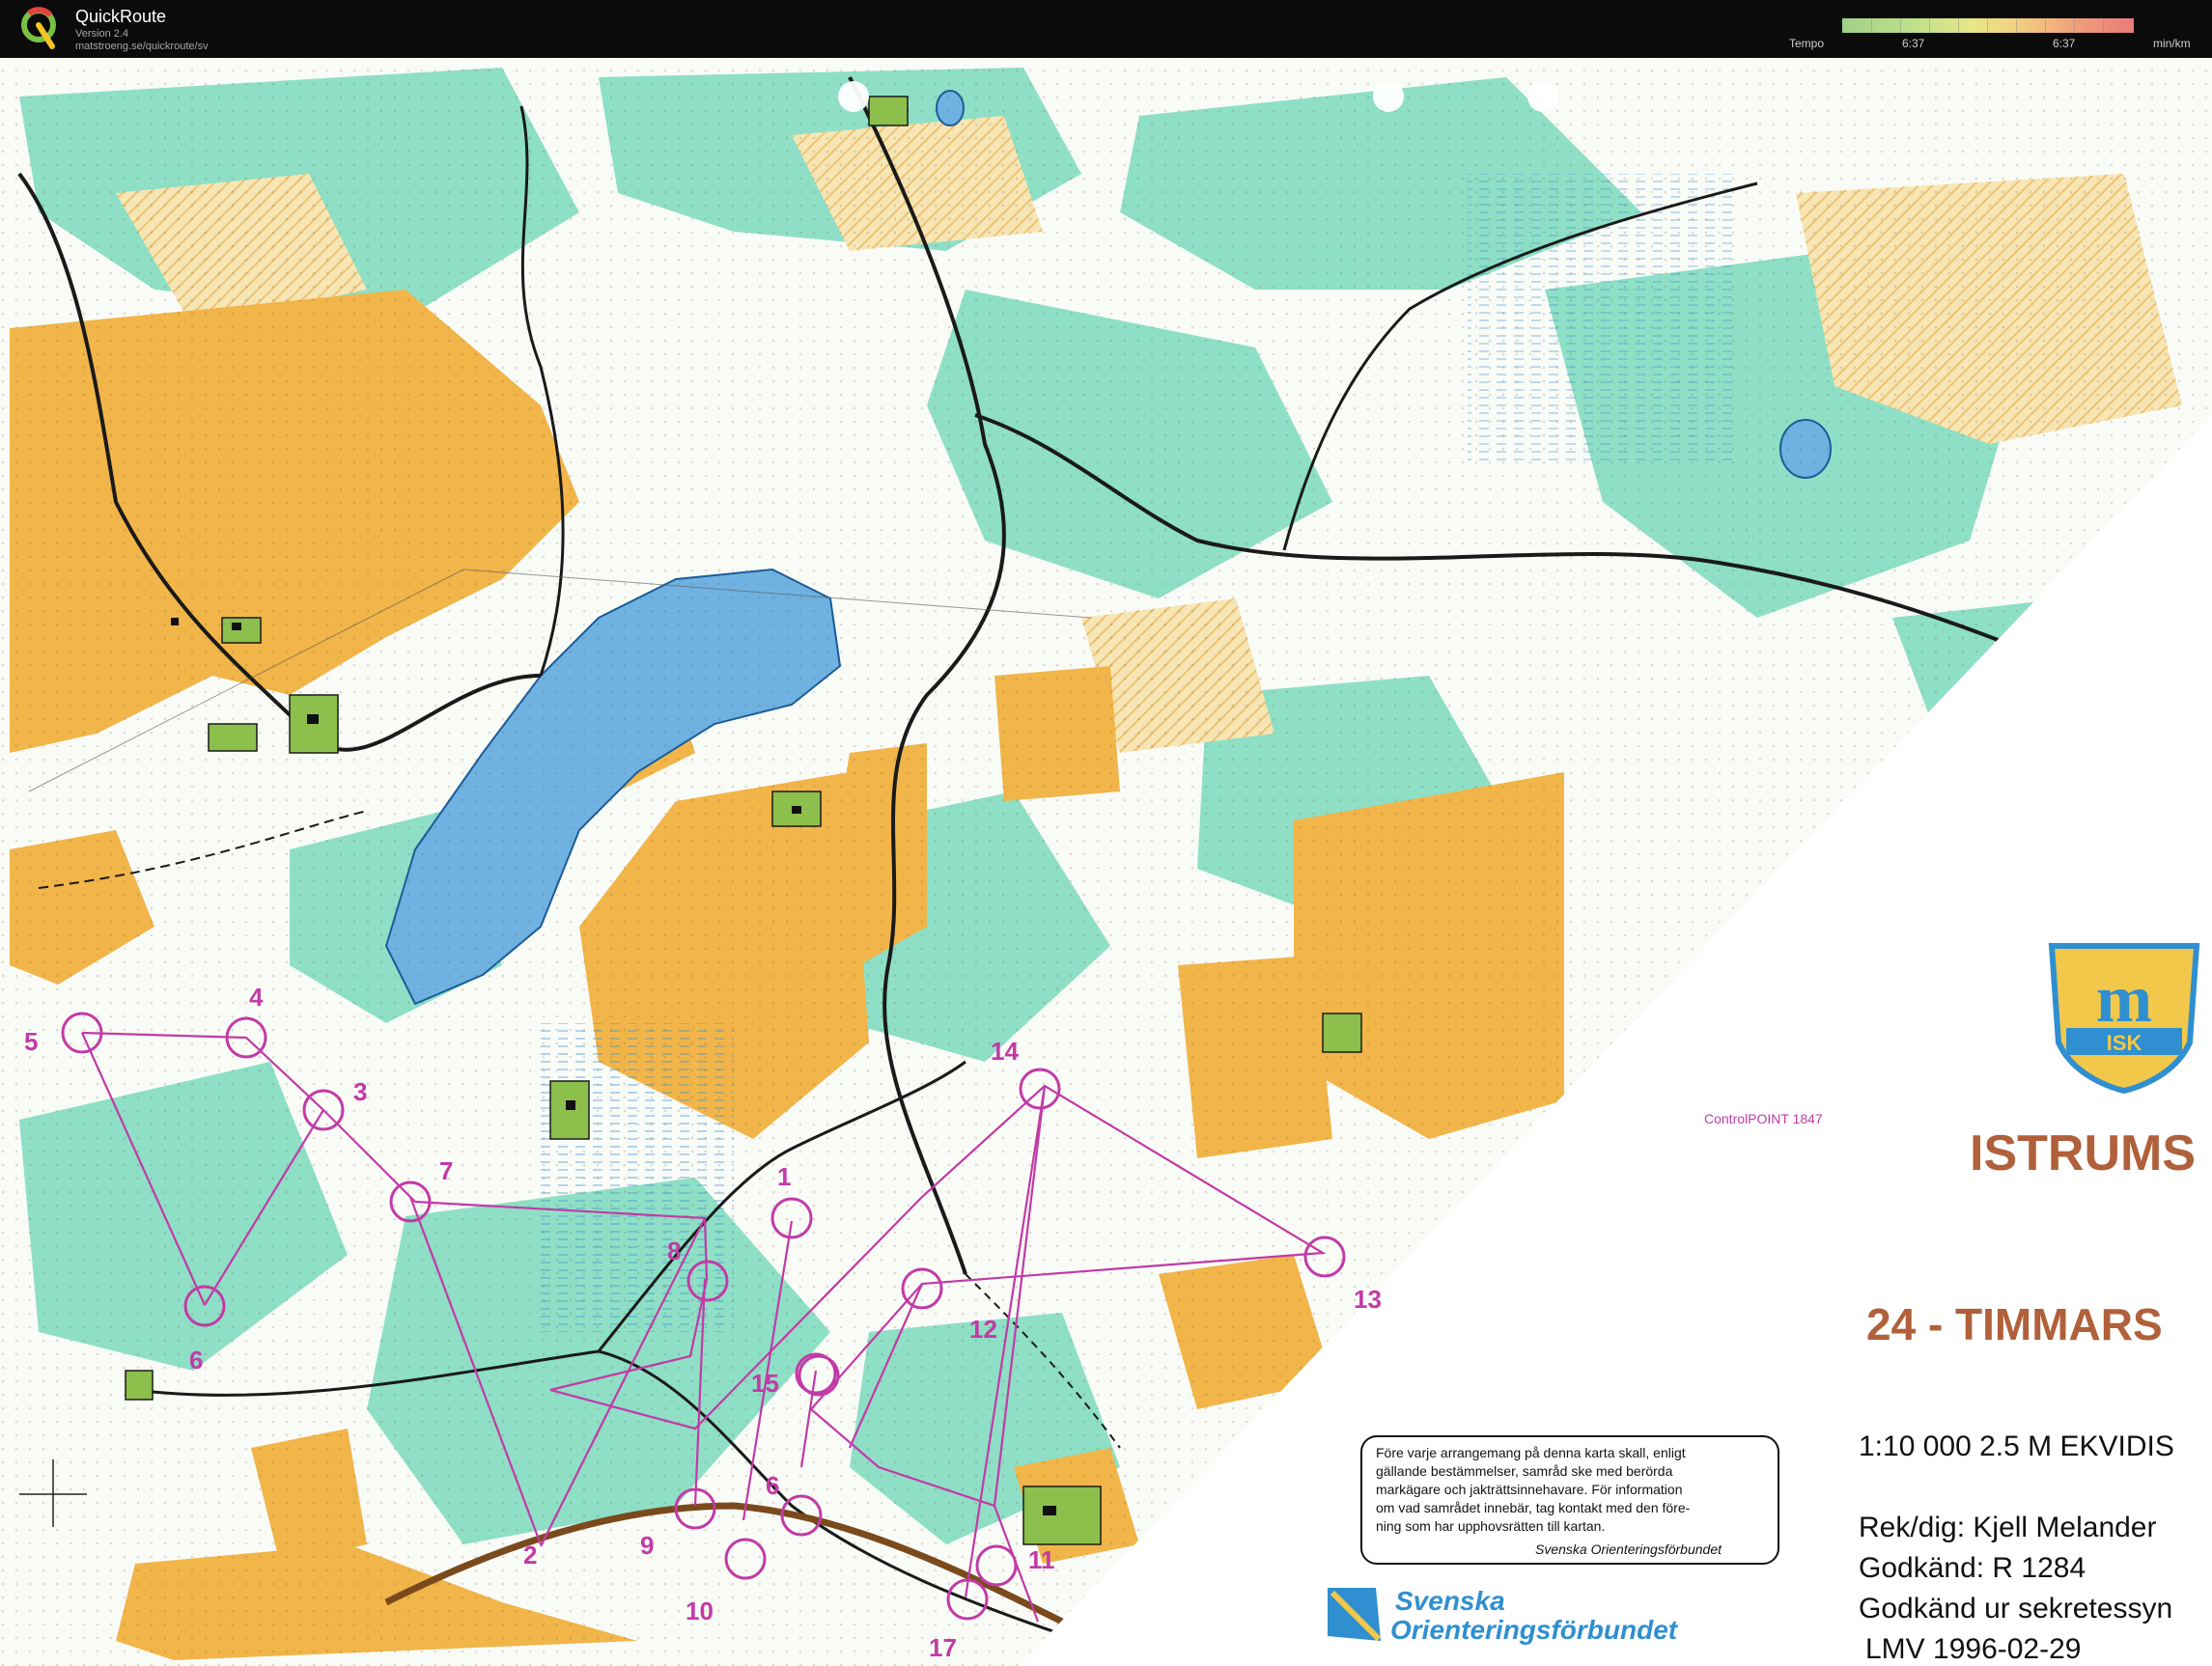  Describe the element at coordinates (1629, 1549) in the screenshot. I see `notice-signature: Svenska Orienteringsförbundet` at that location.